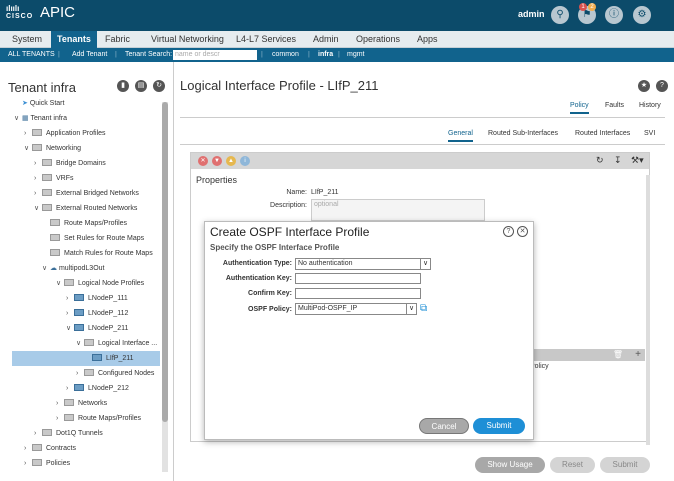 The height and width of the screenshot is (481, 674). I want to click on menu-fabric: Fabric, so click(117, 39).